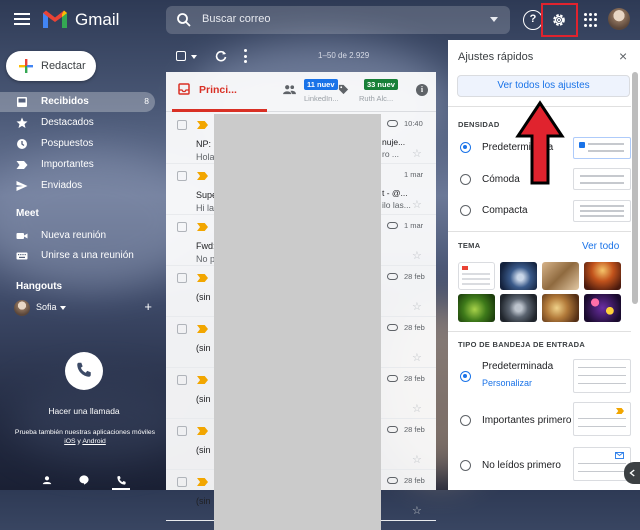  I want to click on hangouts-user: Sofia +, so click(84, 307).